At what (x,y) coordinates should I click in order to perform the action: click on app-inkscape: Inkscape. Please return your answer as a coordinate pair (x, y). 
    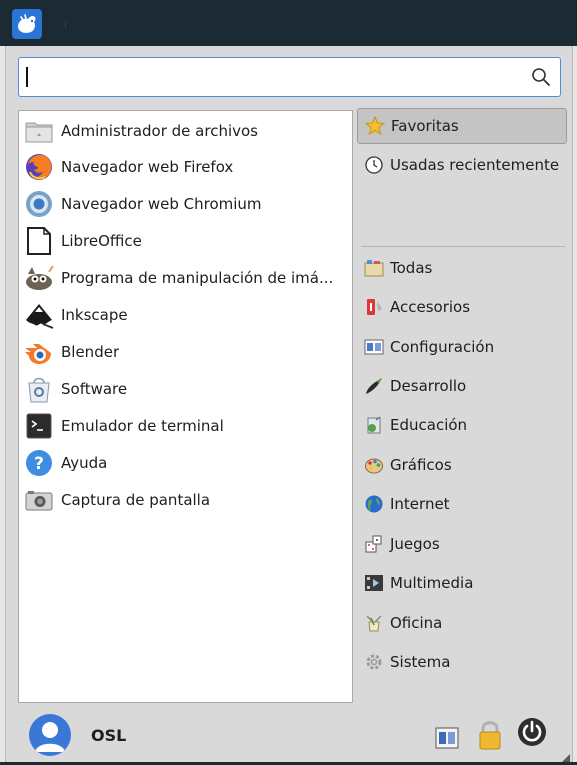
    Looking at the image, I should click on (185, 315).